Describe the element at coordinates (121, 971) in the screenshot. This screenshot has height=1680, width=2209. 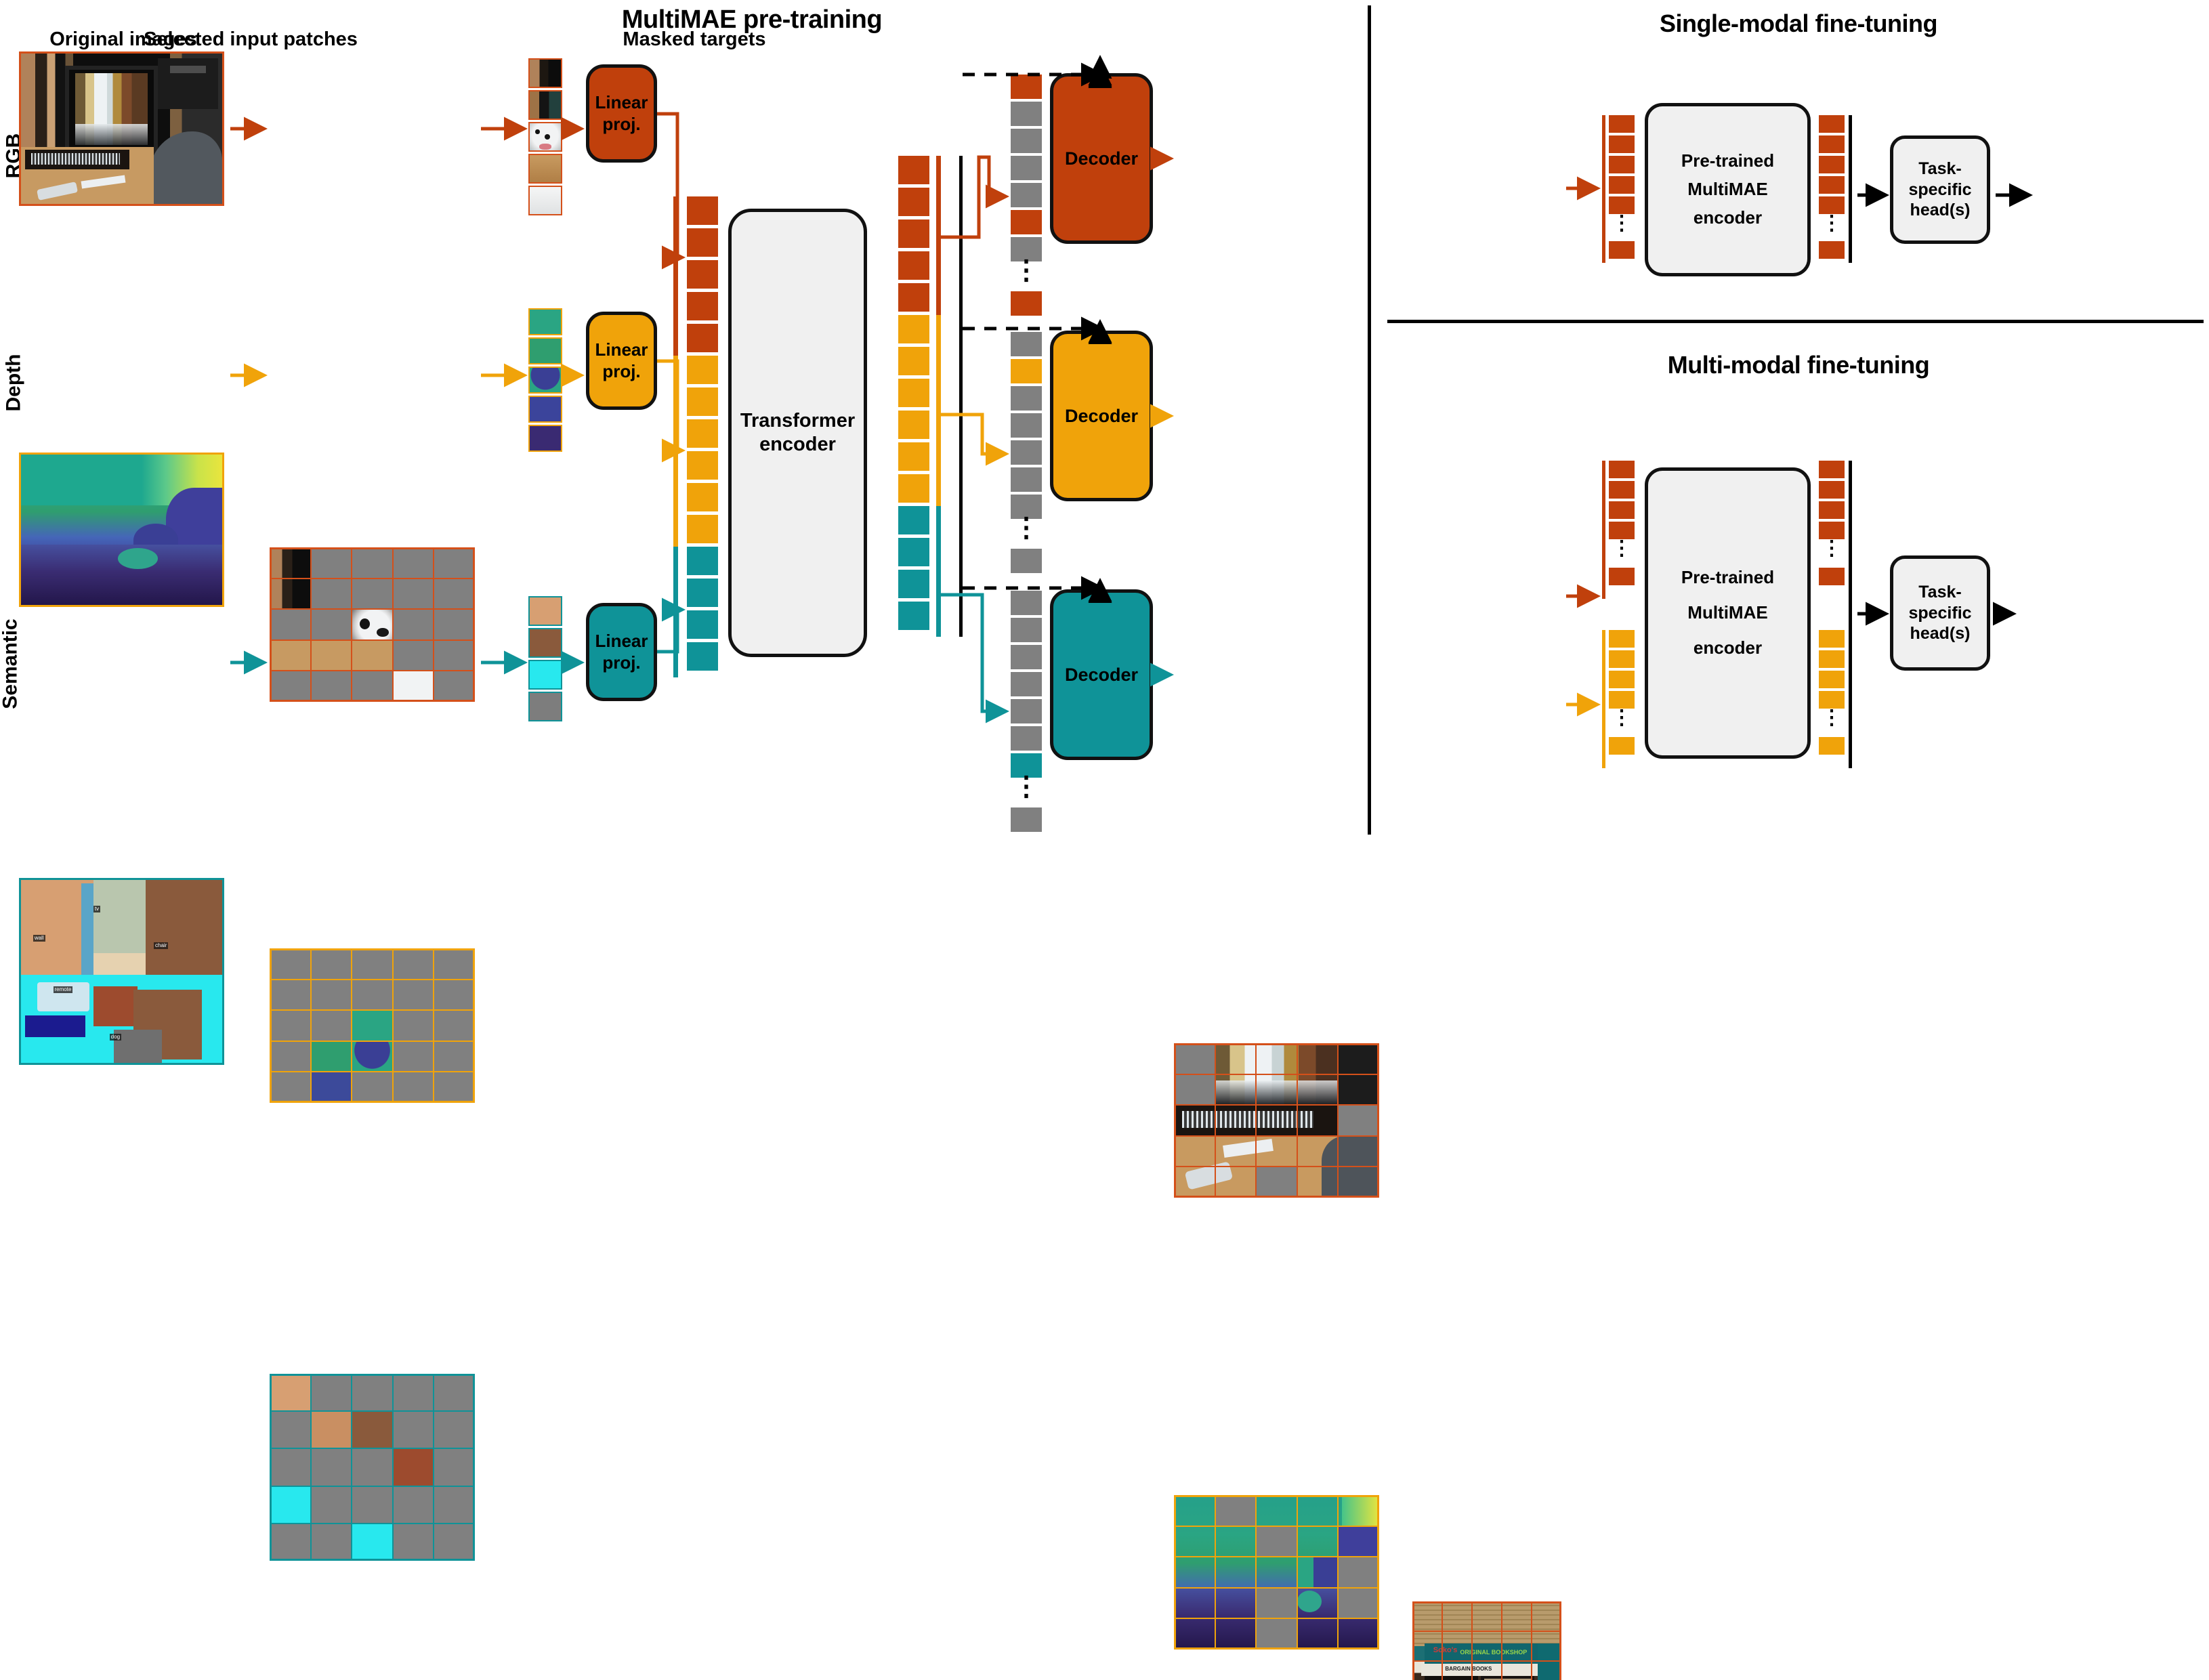
I see `original-image-semantic: tv wall chair remote dog` at that location.